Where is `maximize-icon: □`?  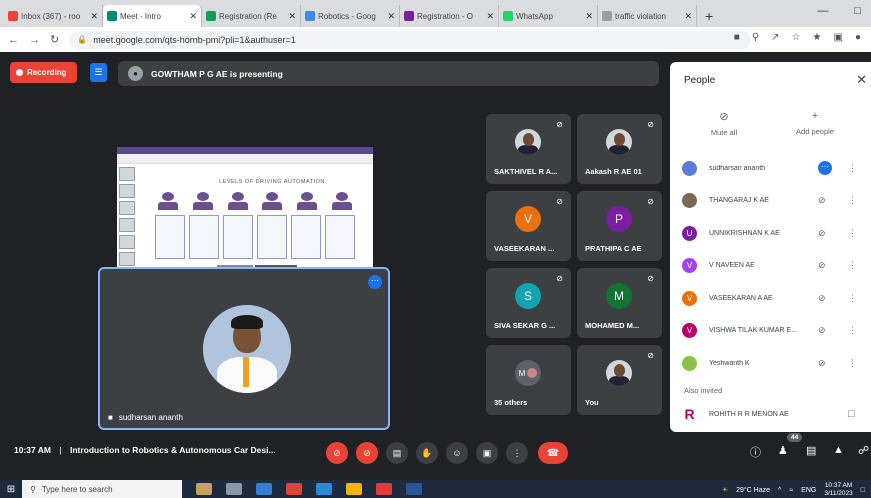 maximize-icon: □ is located at coordinates (857, 11).